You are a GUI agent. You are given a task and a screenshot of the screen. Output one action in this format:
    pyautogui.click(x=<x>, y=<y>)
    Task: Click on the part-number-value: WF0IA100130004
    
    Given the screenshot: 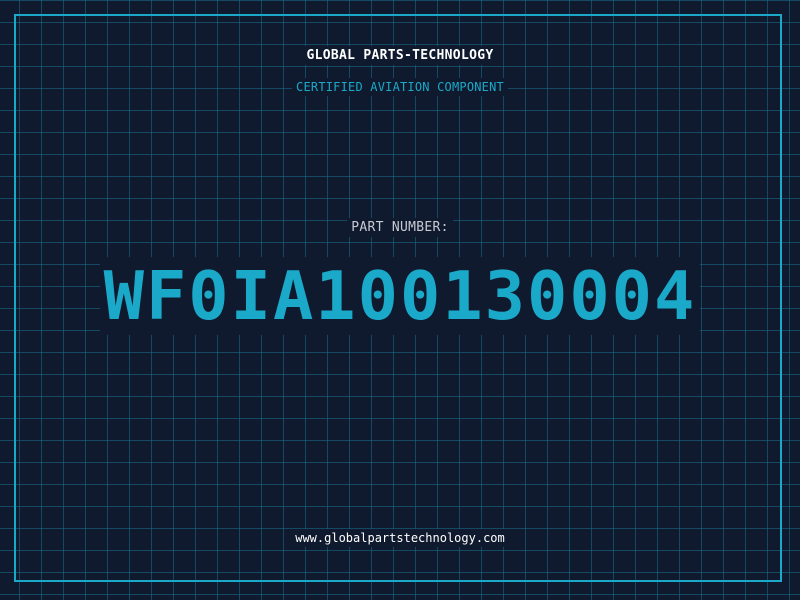 What is the action you would take?
    pyautogui.click(x=400, y=296)
    